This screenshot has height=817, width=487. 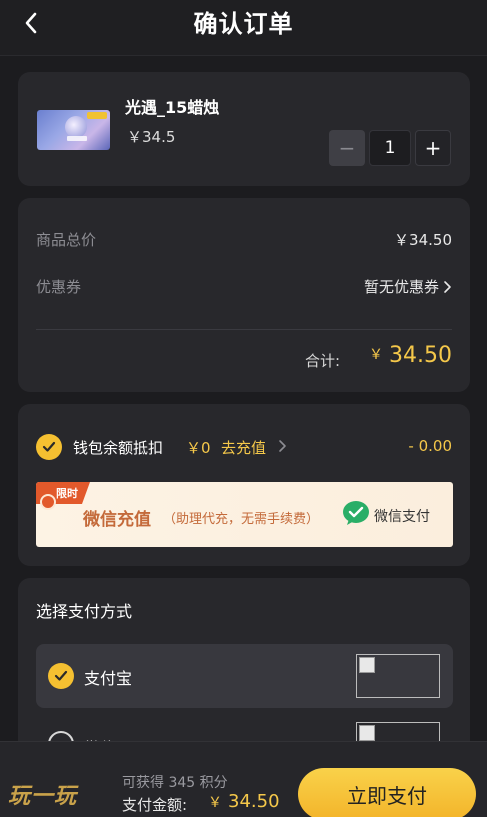 I want to click on decrease-button: −, so click(x=347, y=148).